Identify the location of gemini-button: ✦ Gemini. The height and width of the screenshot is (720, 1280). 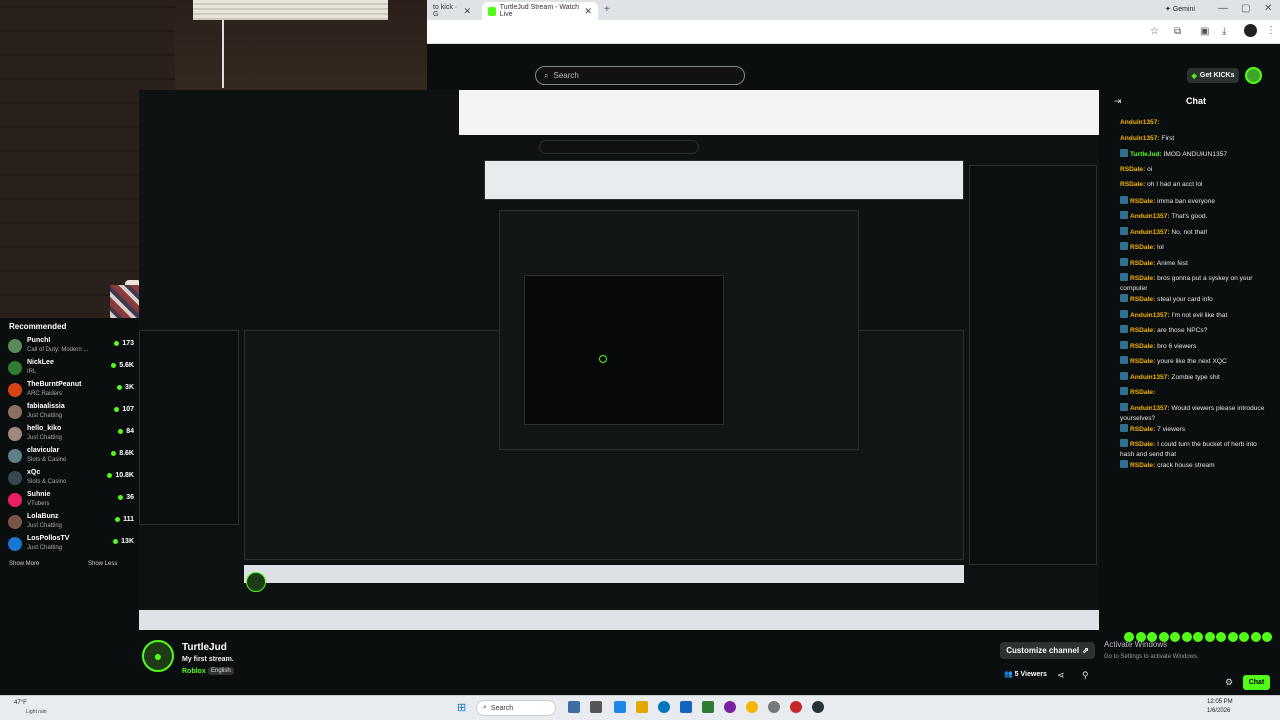
(1180, 9).